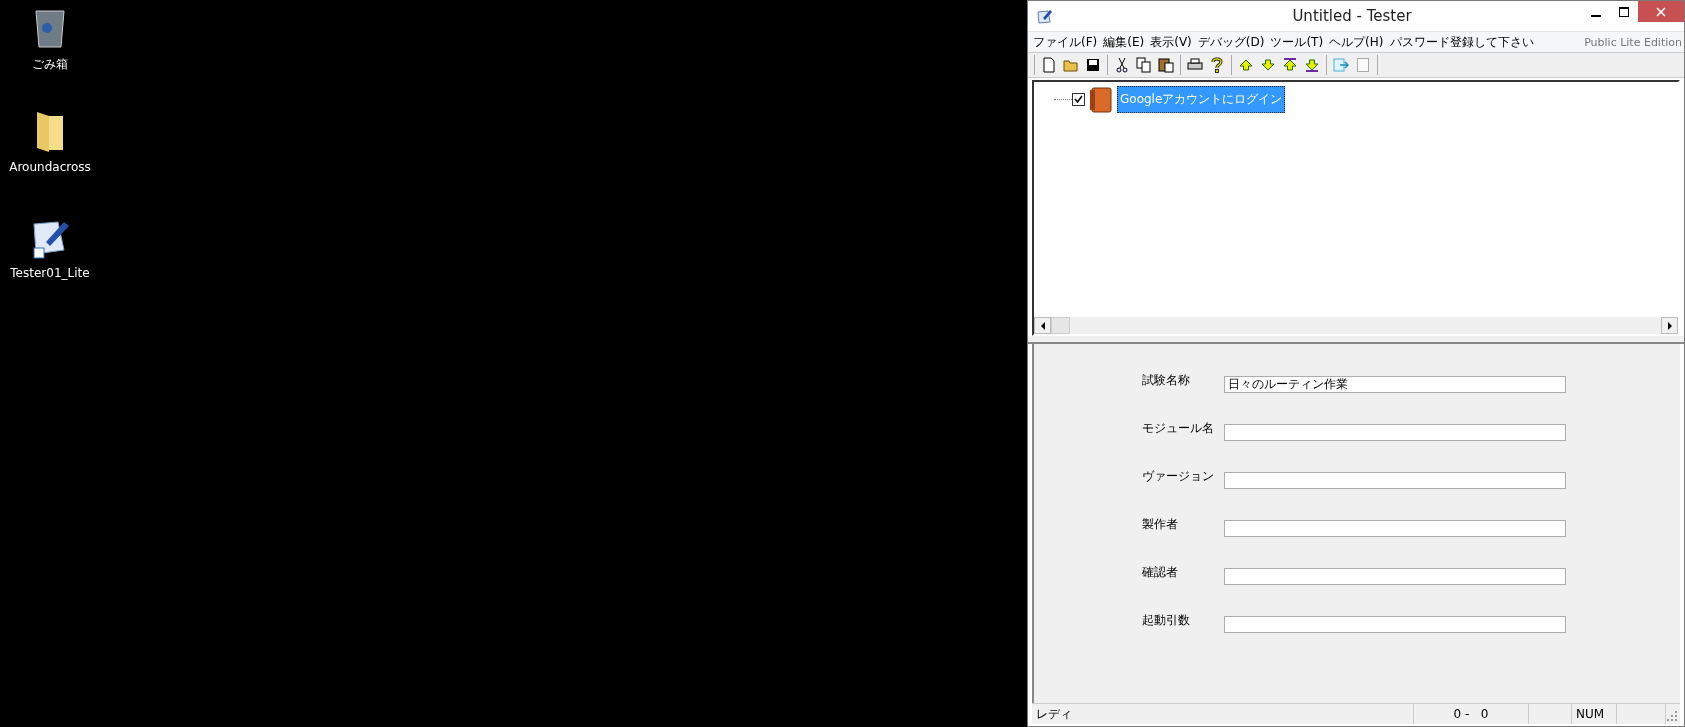 The width and height of the screenshot is (1685, 727). Describe the element at coordinates (50, 132) in the screenshot. I see `folder-icon` at that location.